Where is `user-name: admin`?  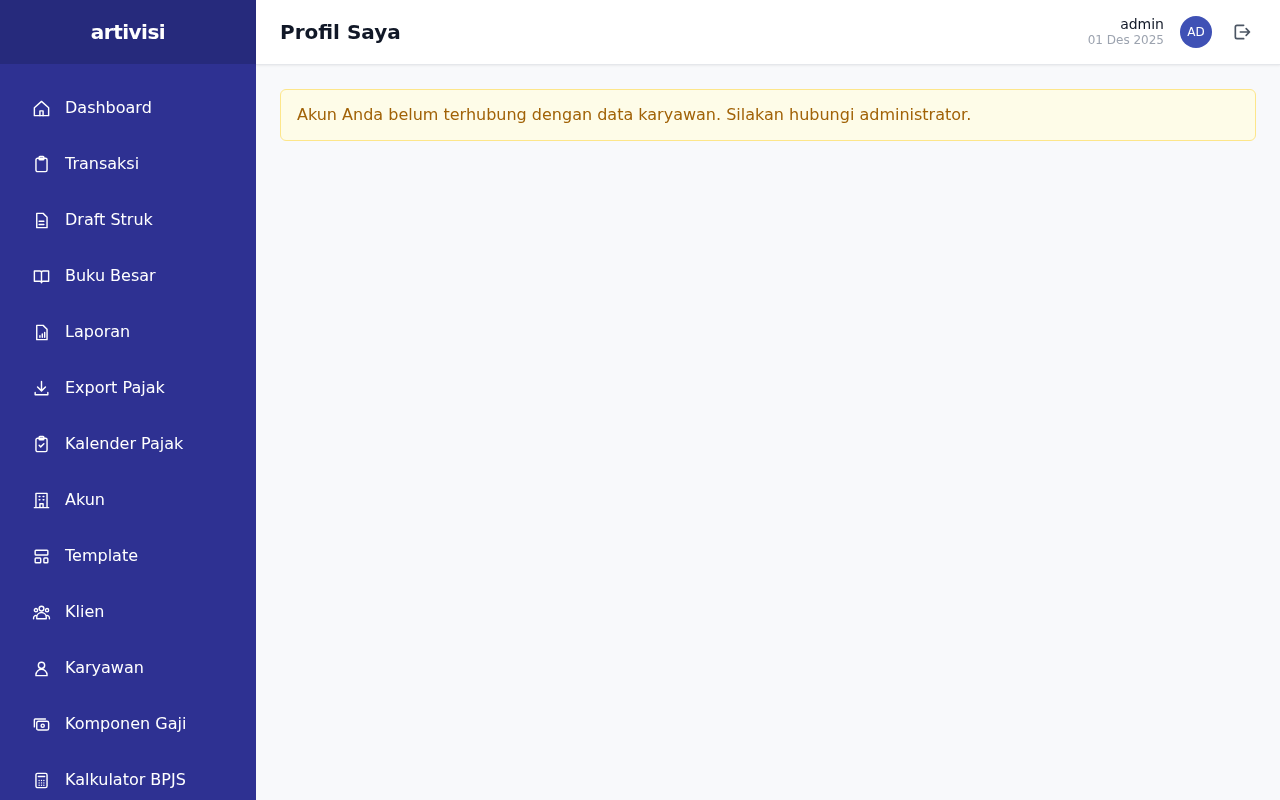
user-name: admin is located at coordinates (1141, 24).